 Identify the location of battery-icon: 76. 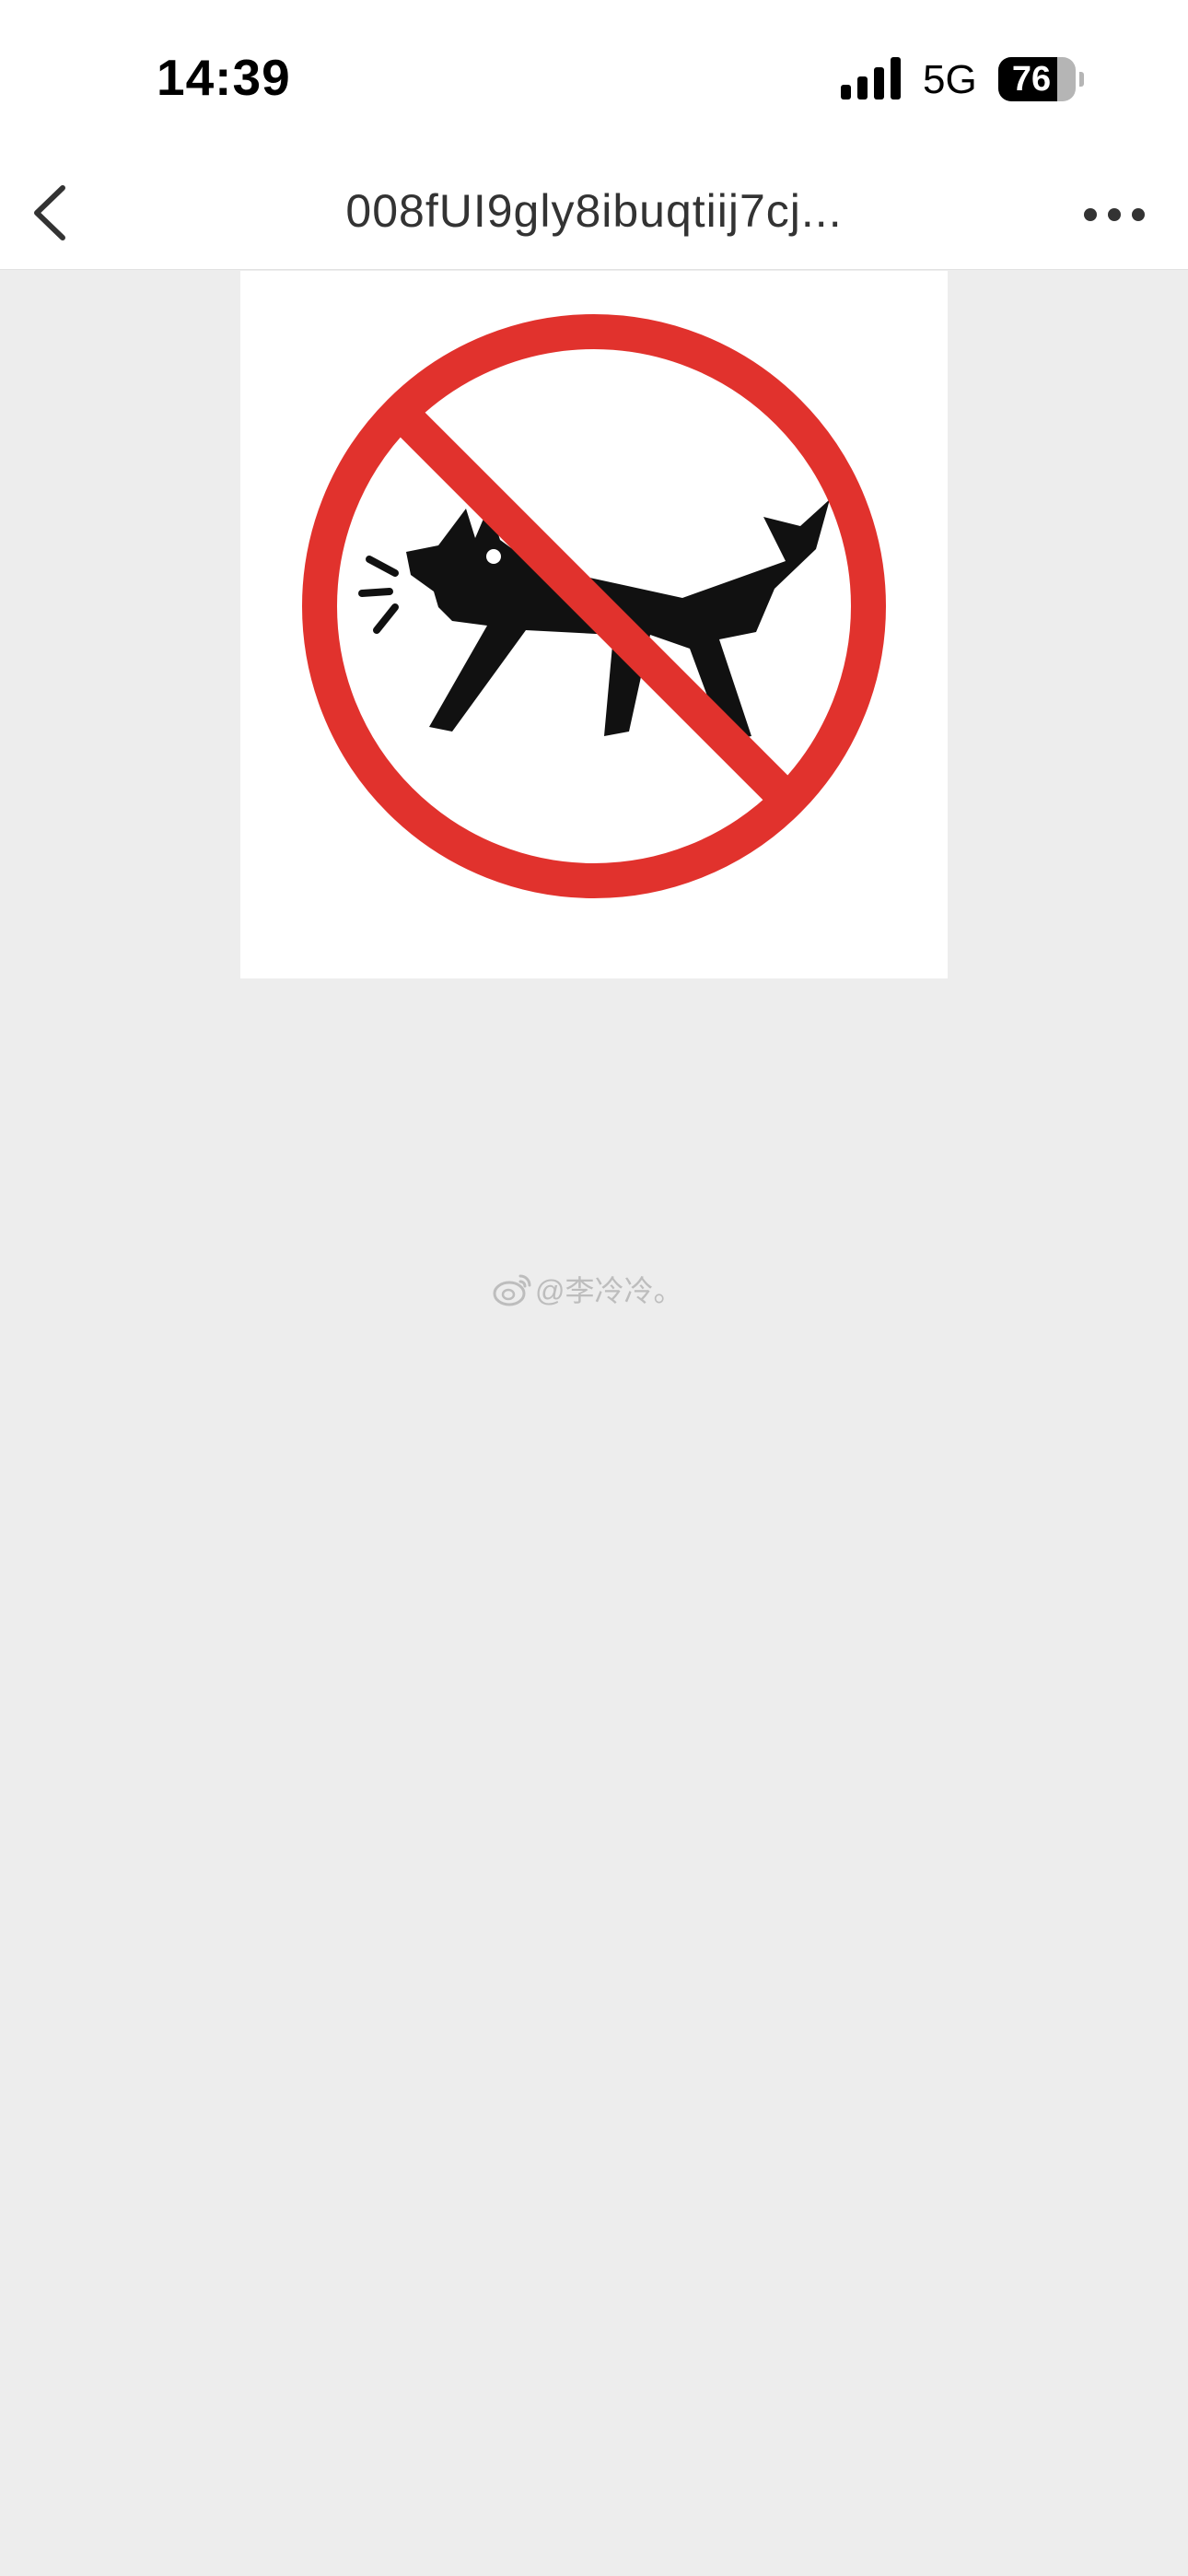
(1041, 79).